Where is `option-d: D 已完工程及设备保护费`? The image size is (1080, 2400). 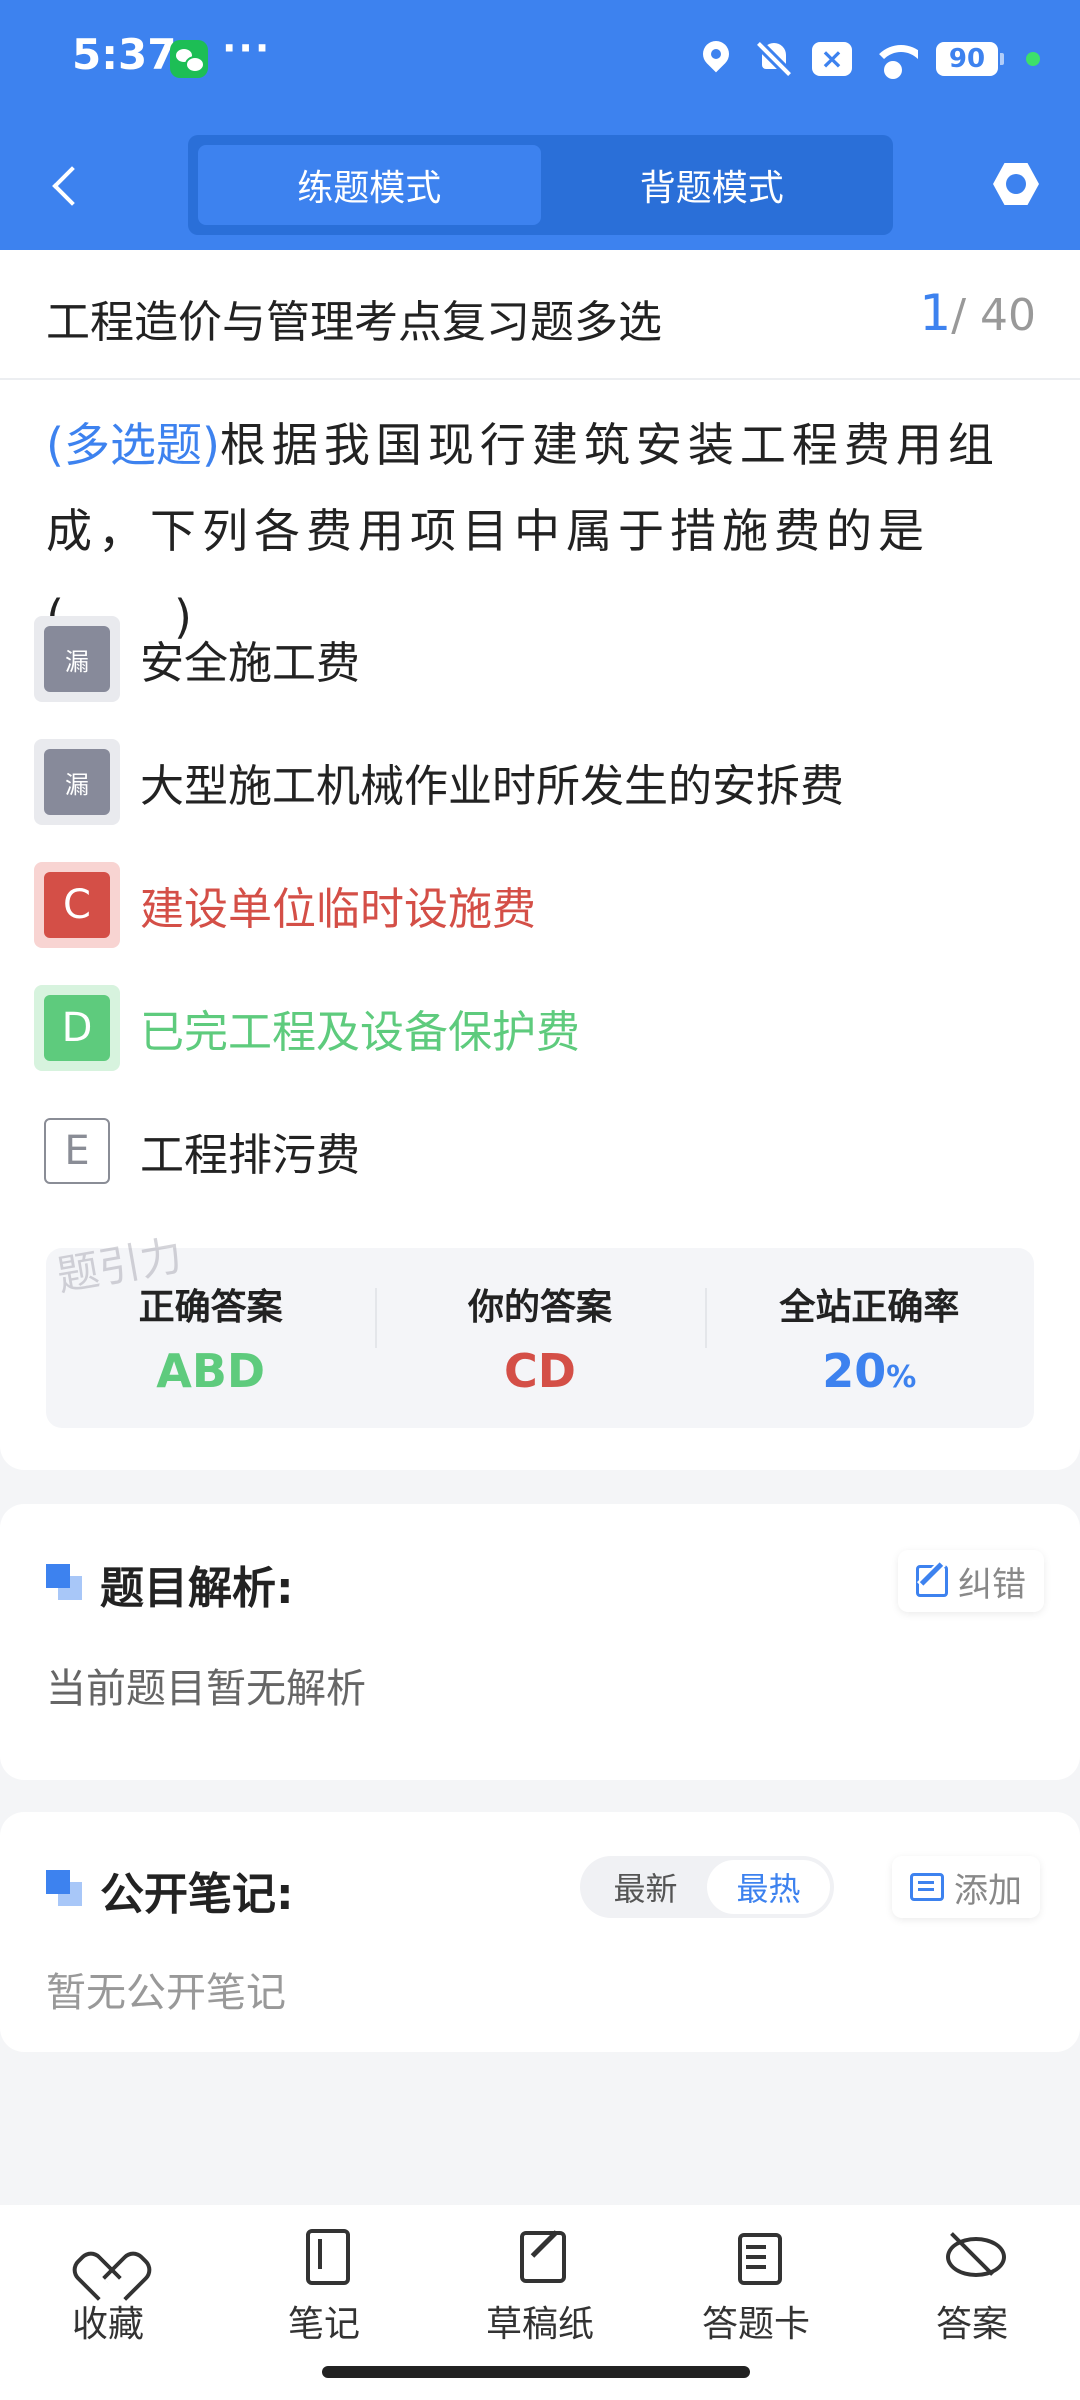 option-d: D 已完工程及设备保护费 is located at coordinates (534, 1028).